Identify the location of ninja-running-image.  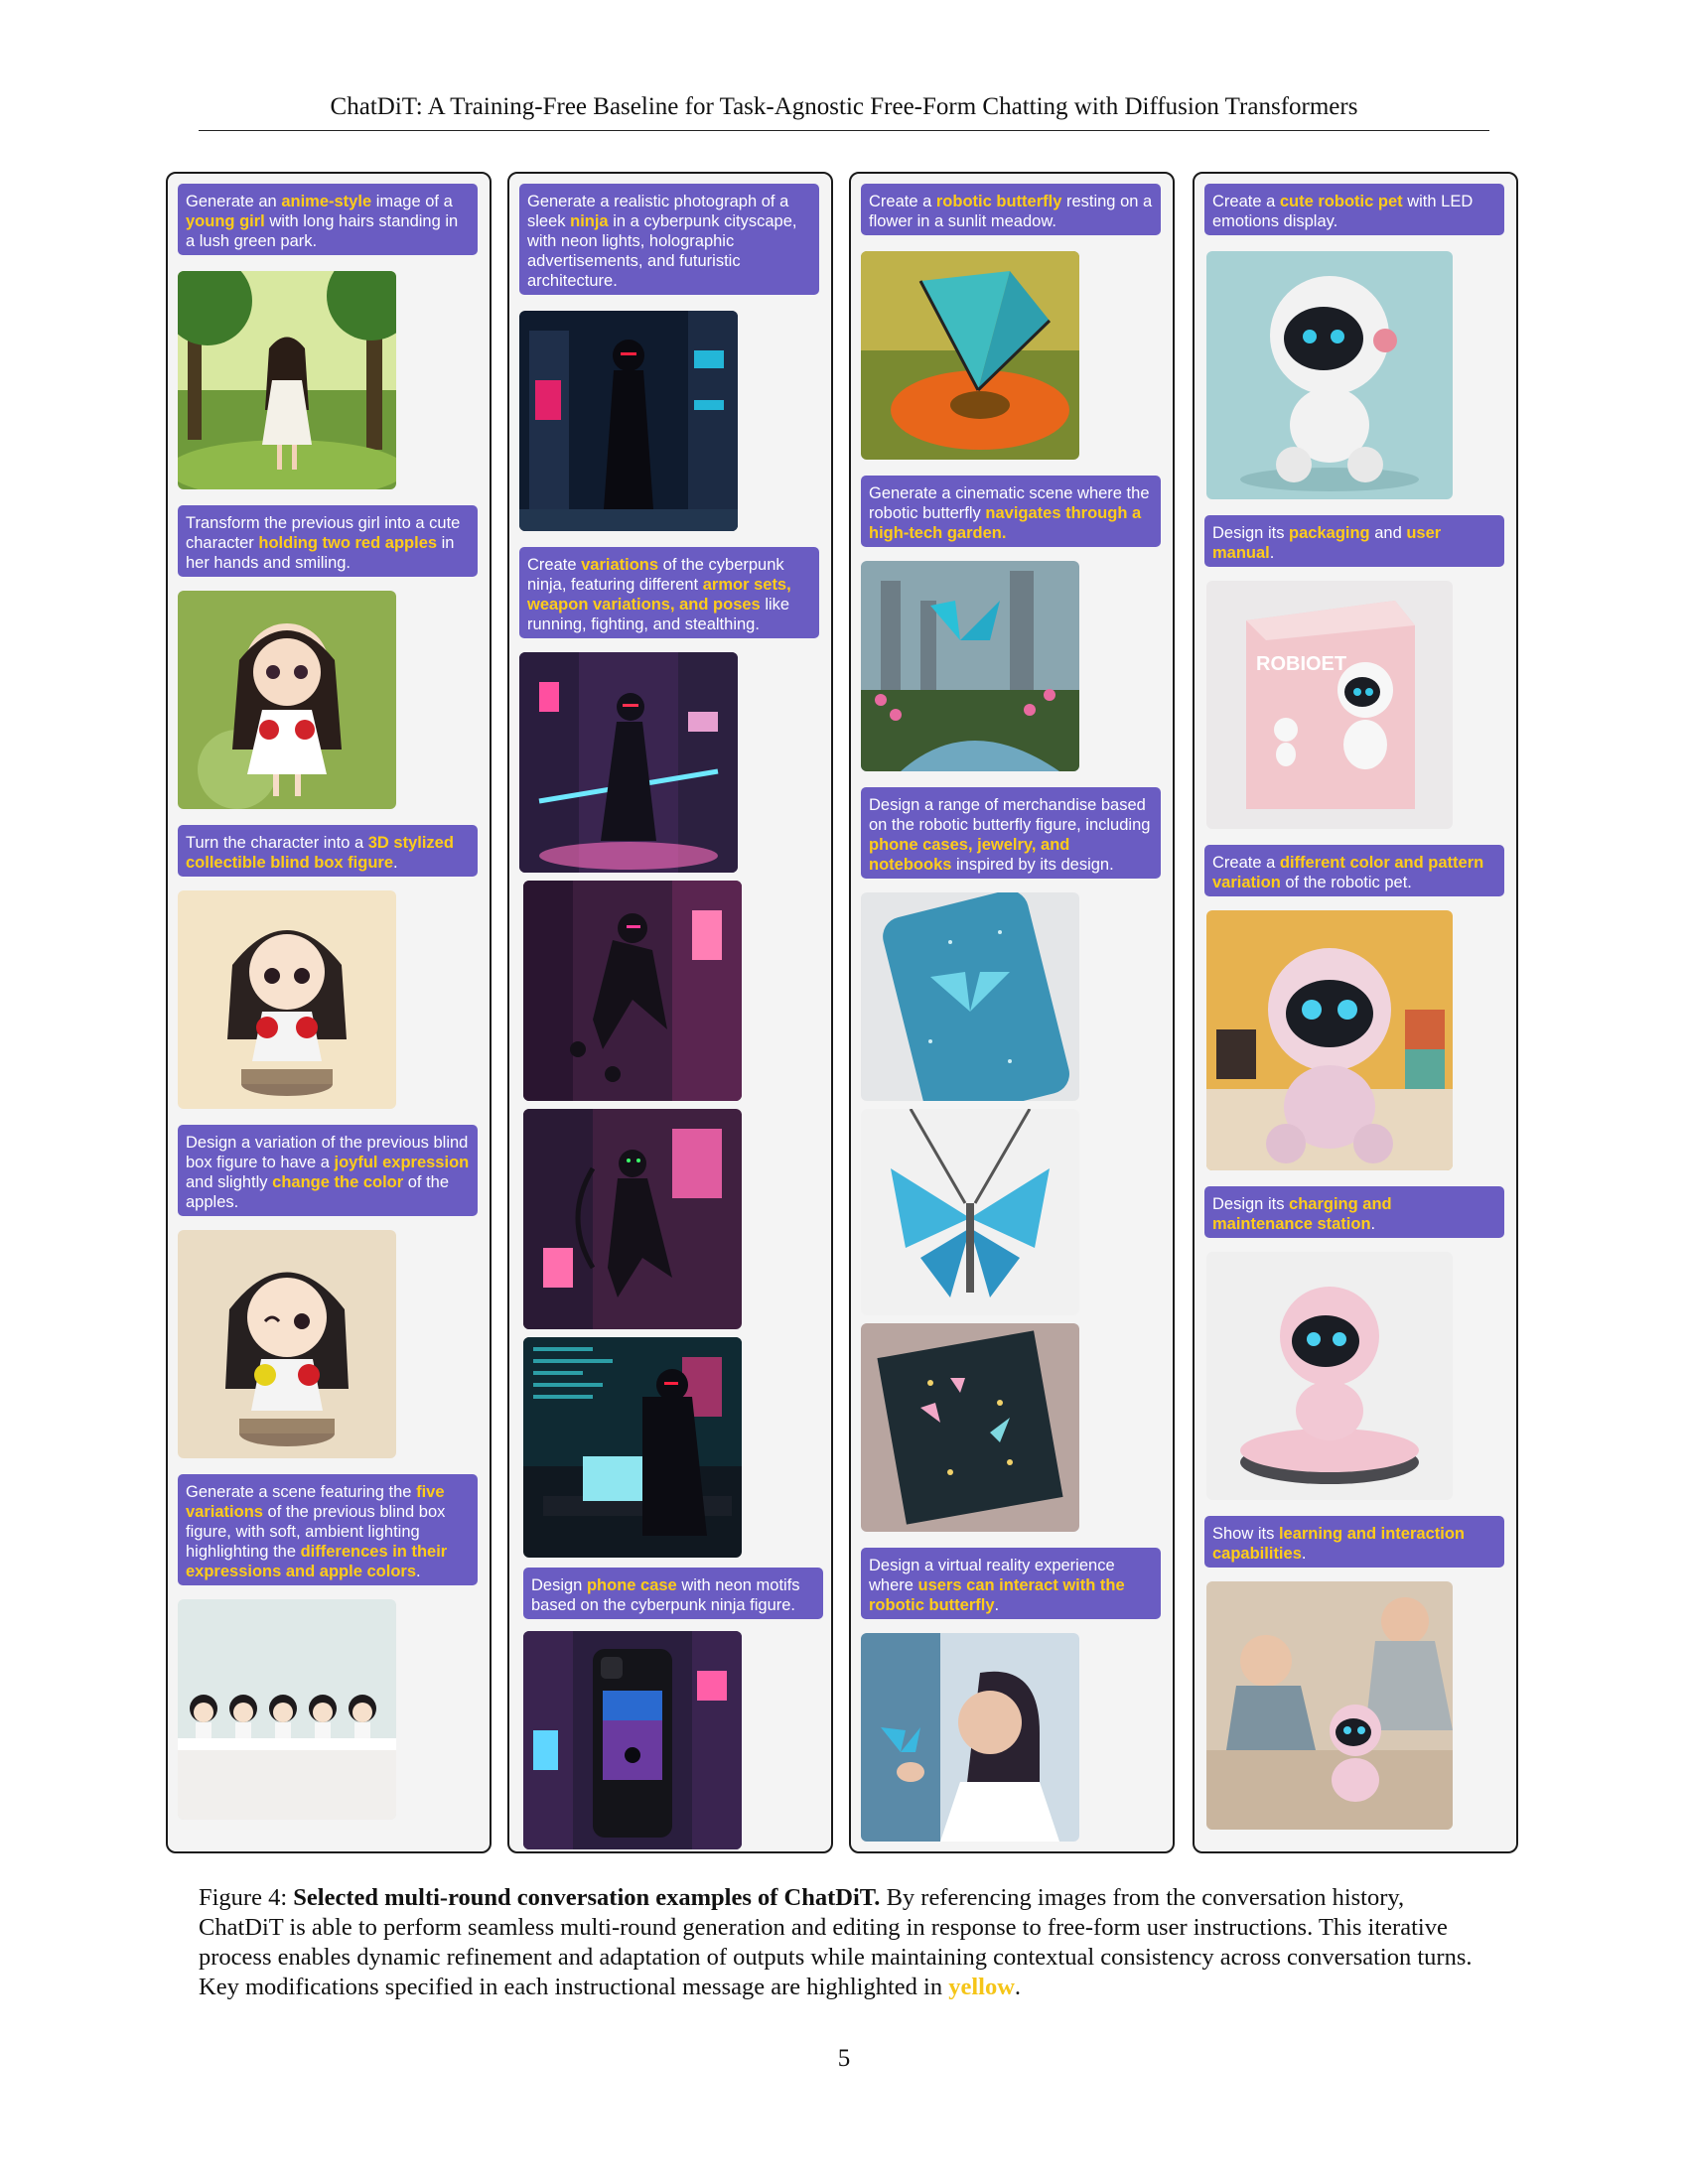
(632, 991).